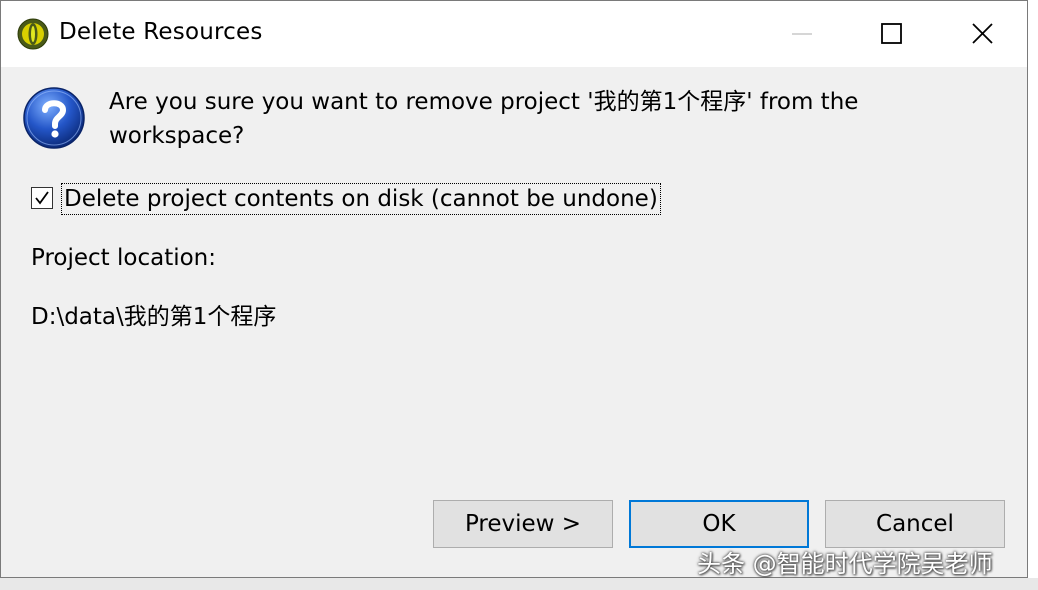 The height and width of the screenshot is (590, 1038). What do you see at coordinates (514, 34) in the screenshot?
I see `title-bar: Delete Resources` at bounding box center [514, 34].